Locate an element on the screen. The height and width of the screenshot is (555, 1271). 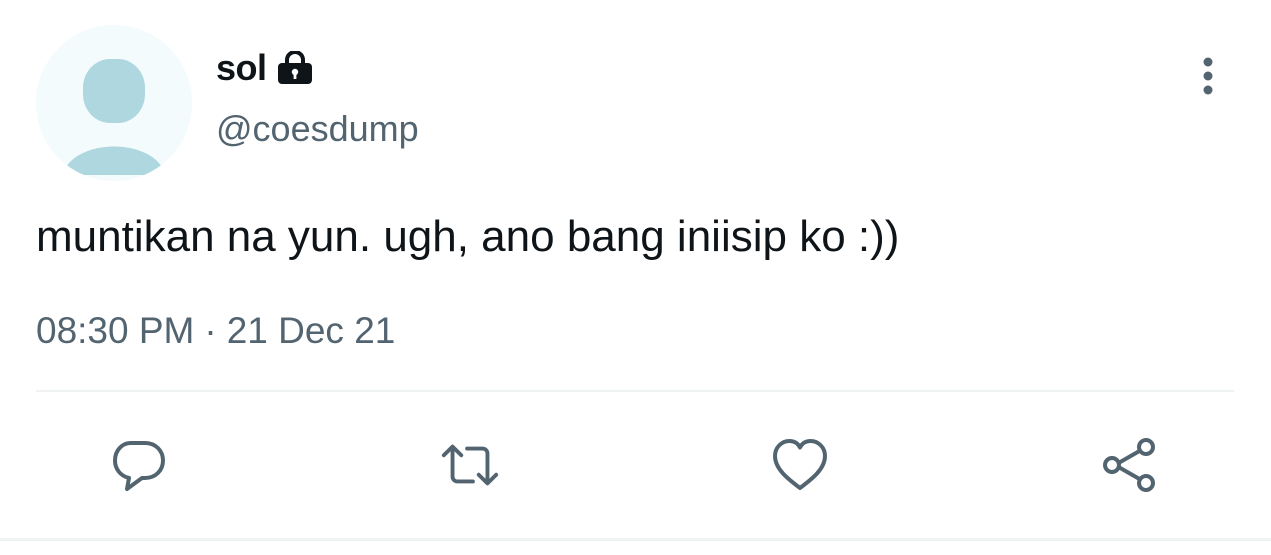
retweet-icon is located at coordinates (470, 465).